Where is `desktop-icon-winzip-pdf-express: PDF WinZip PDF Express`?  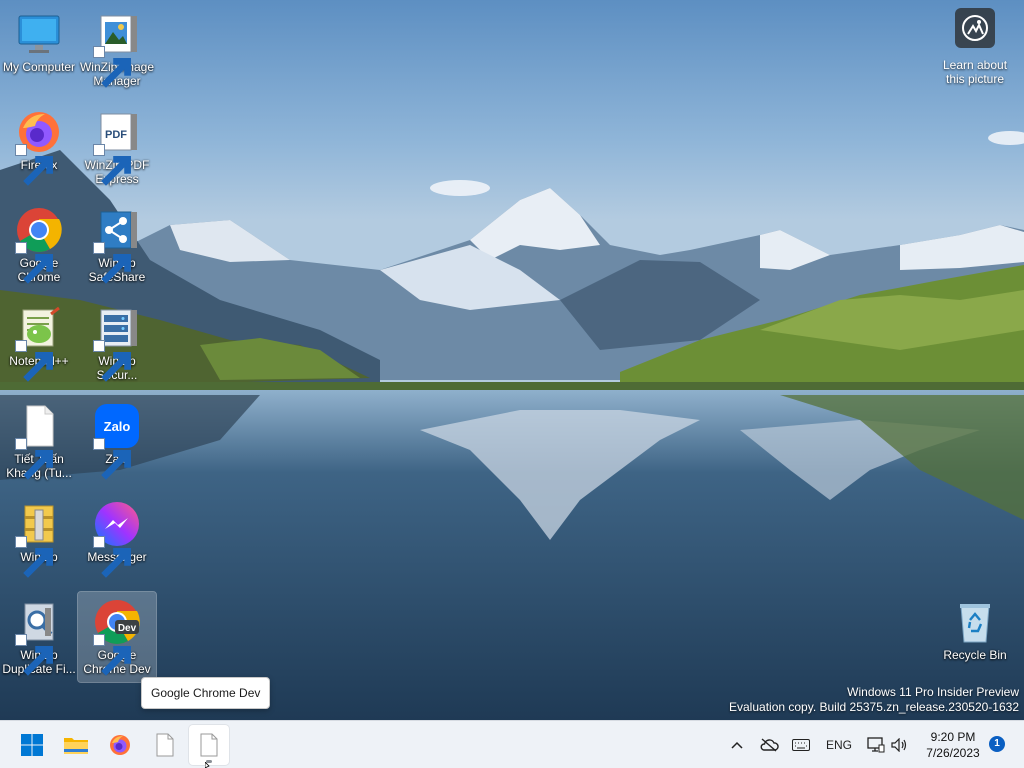 desktop-icon-winzip-pdf-express: PDF WinZip PDF Express is located at coordinates (117, 147).